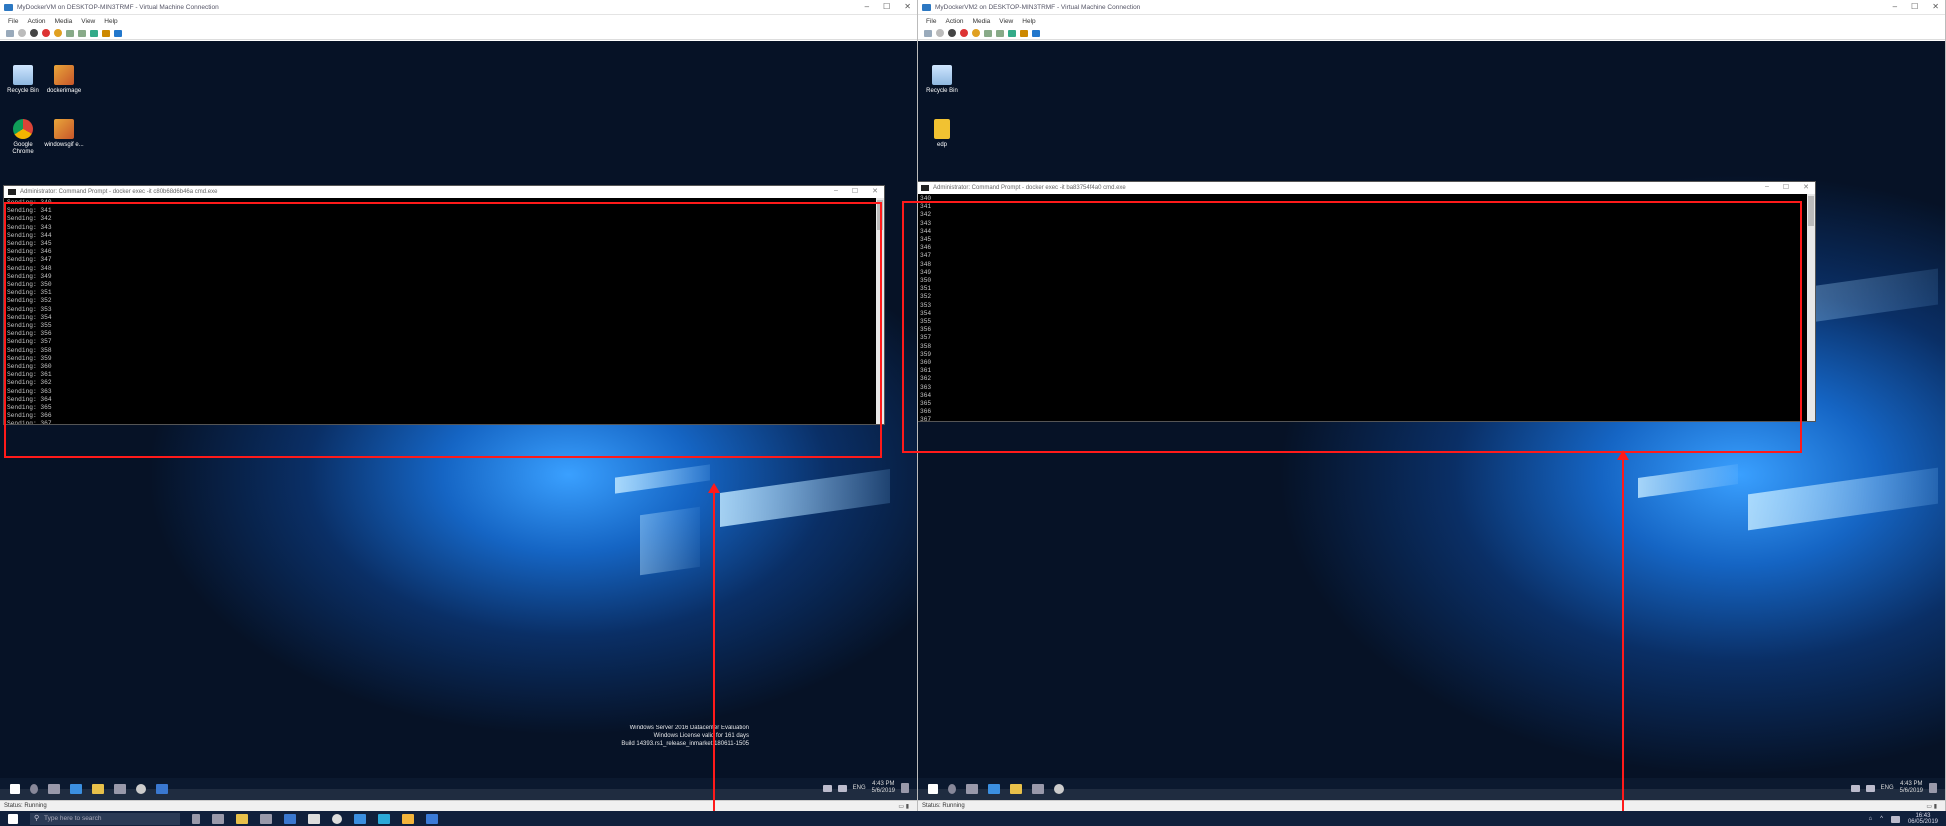  I want to click on people-icon: ⌂, so click(1871, 819).